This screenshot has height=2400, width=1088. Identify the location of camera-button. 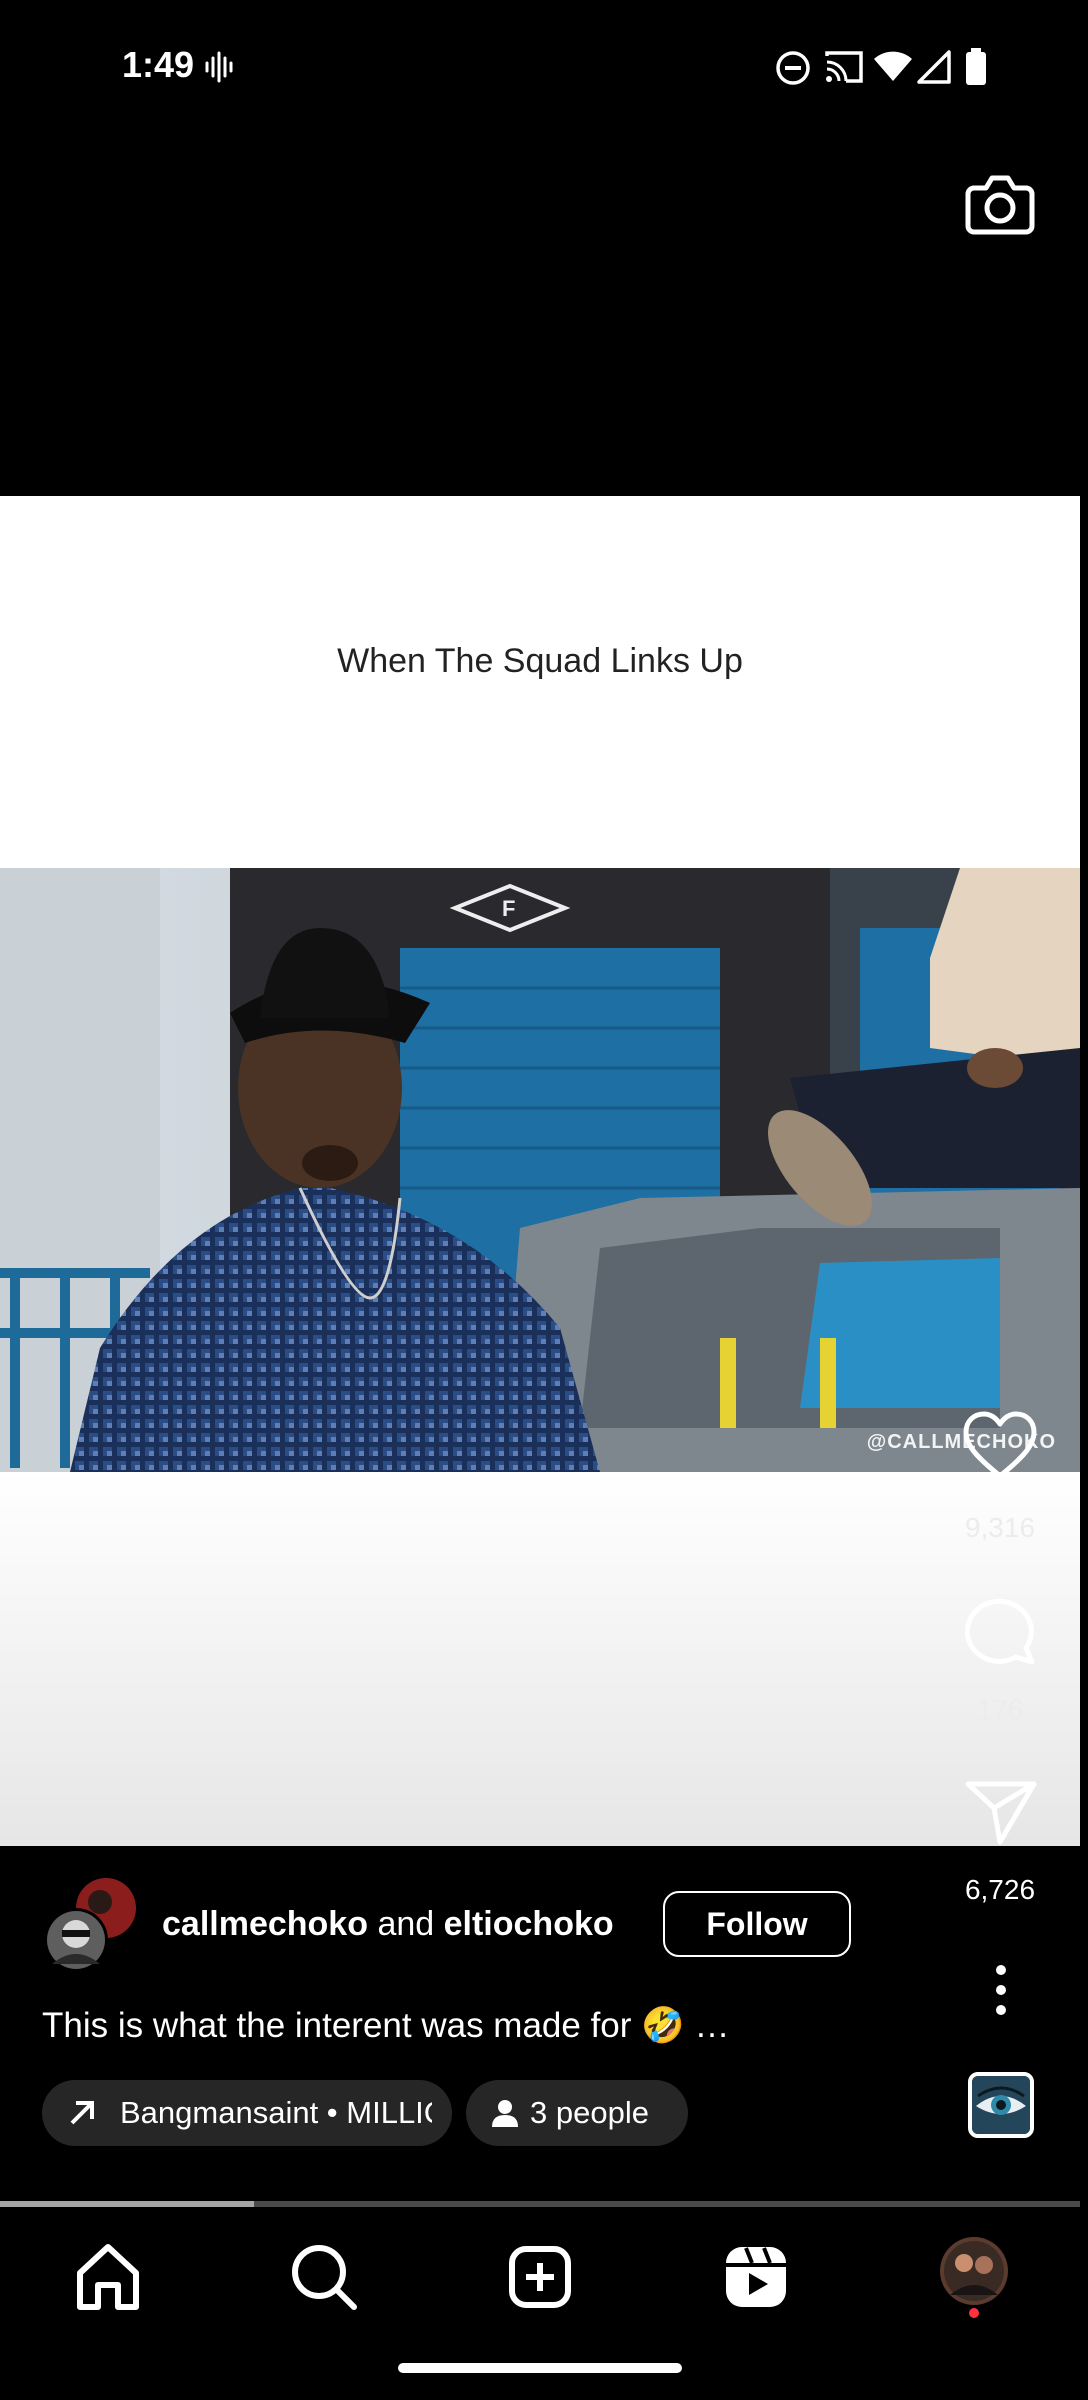
(1000, 204).